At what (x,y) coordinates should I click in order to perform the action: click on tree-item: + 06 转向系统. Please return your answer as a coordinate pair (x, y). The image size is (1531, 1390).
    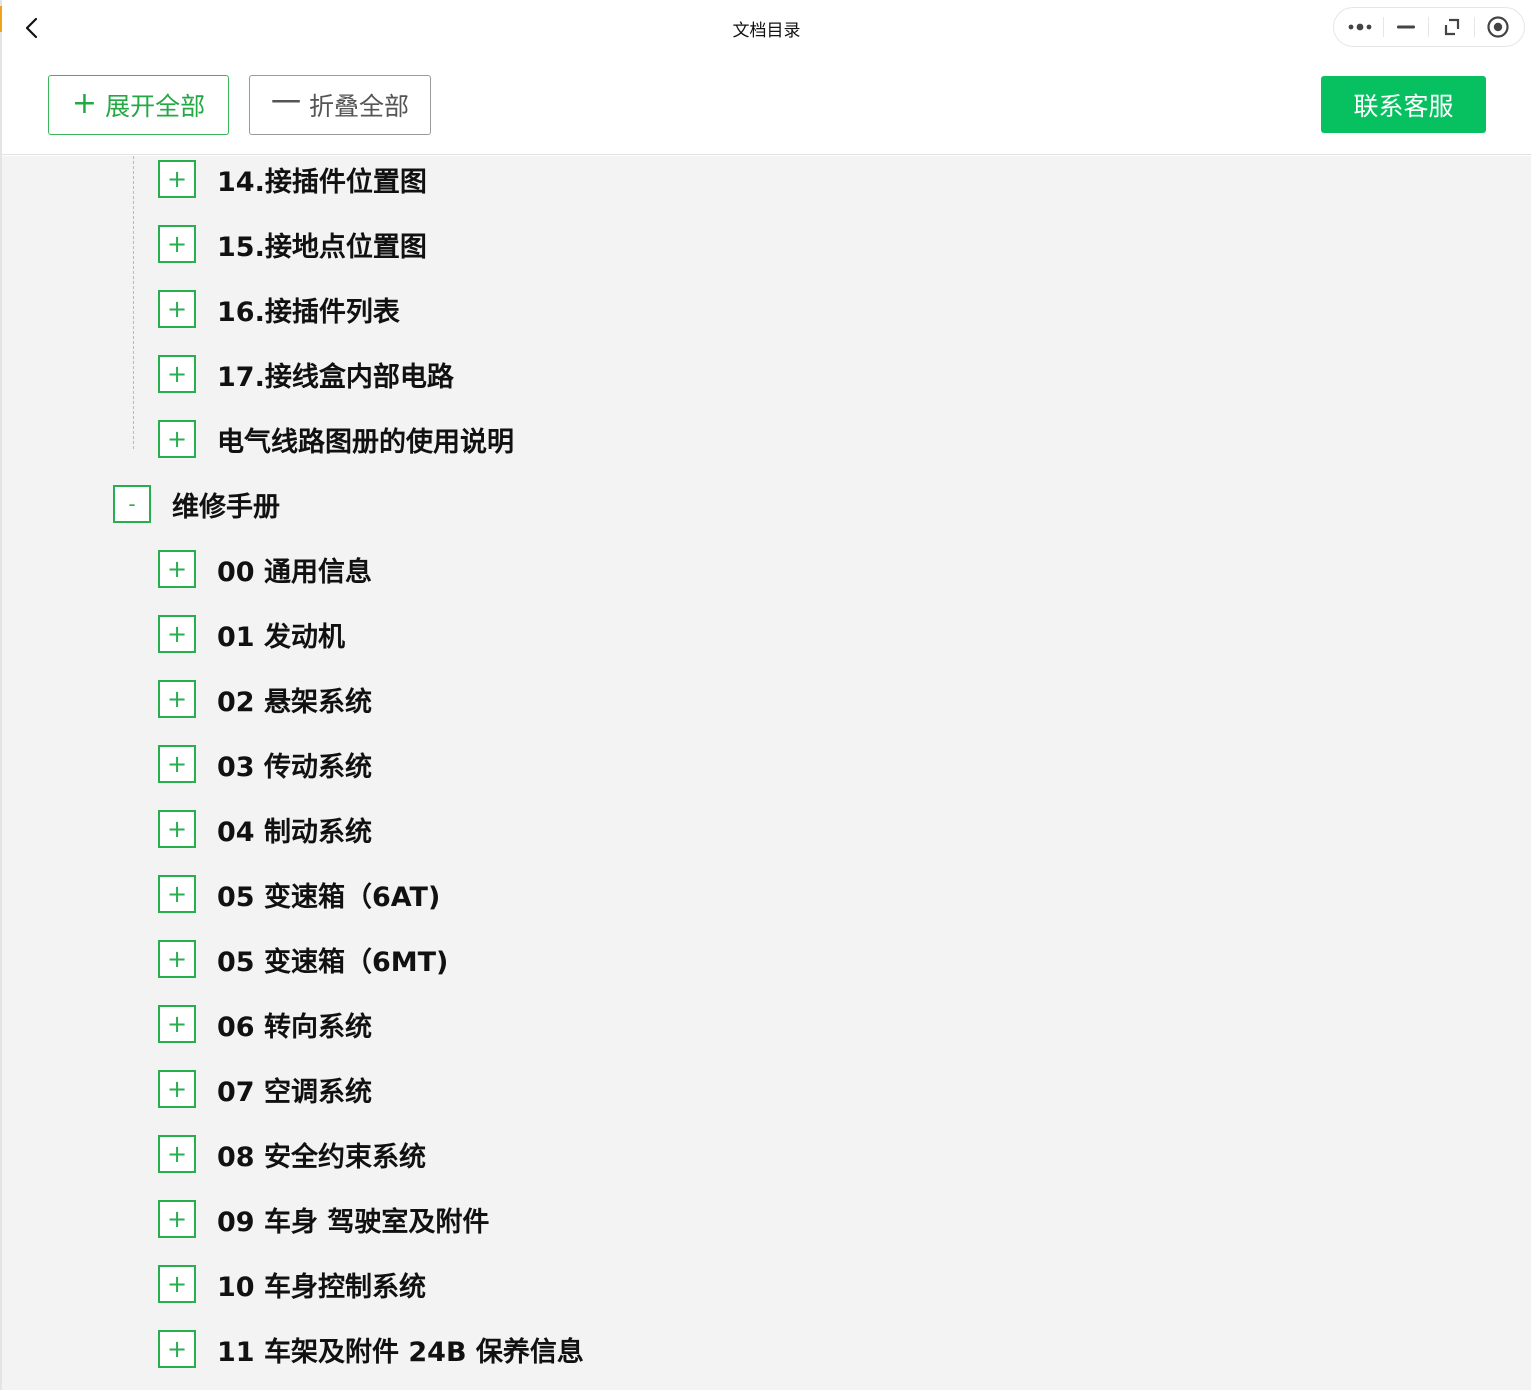
    Looking at the image, I should click on (265, 1024).